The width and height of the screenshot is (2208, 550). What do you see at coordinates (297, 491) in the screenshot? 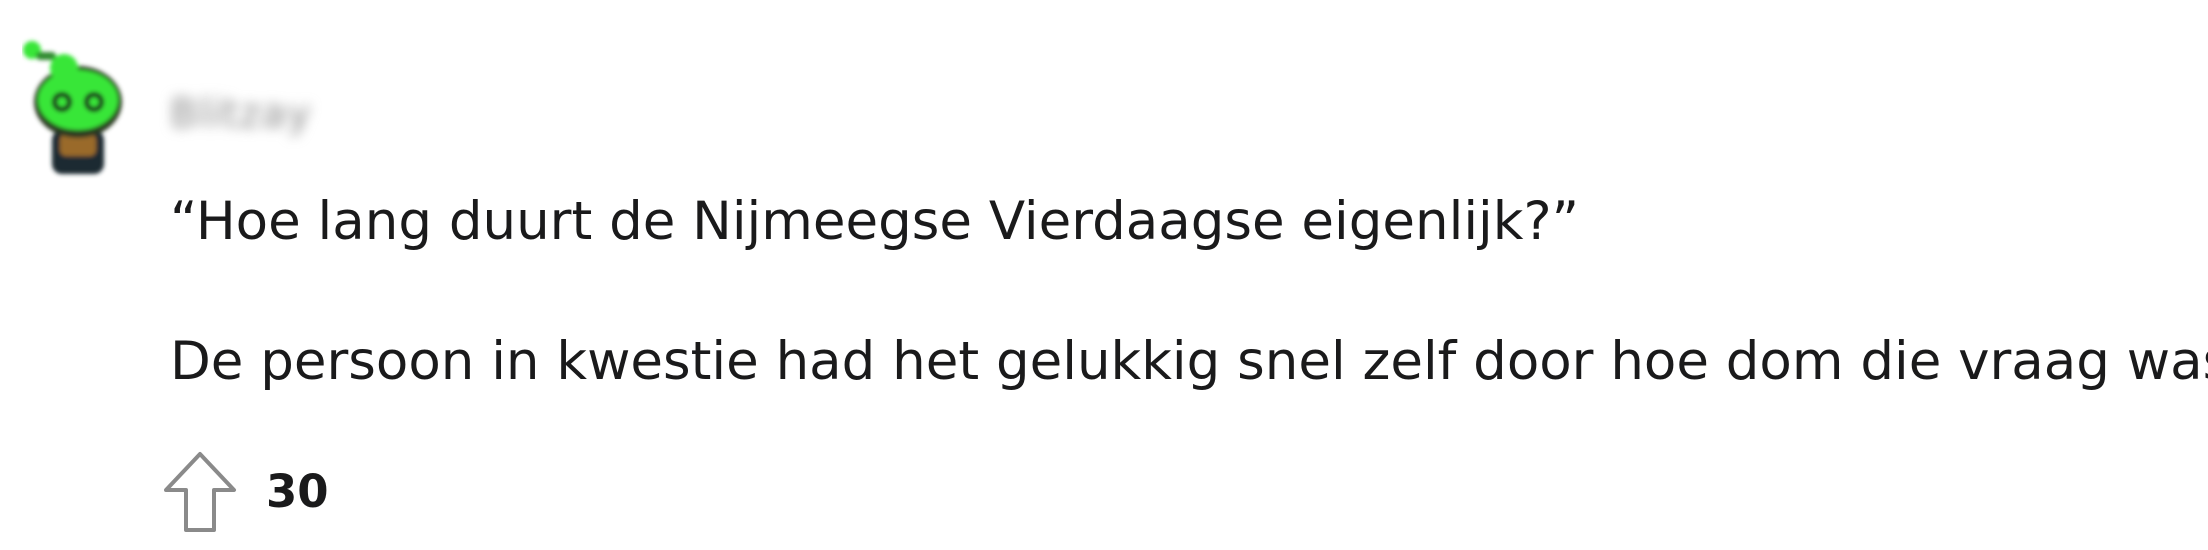
I see `vote-score: 30` at bounding box center [297, 491].